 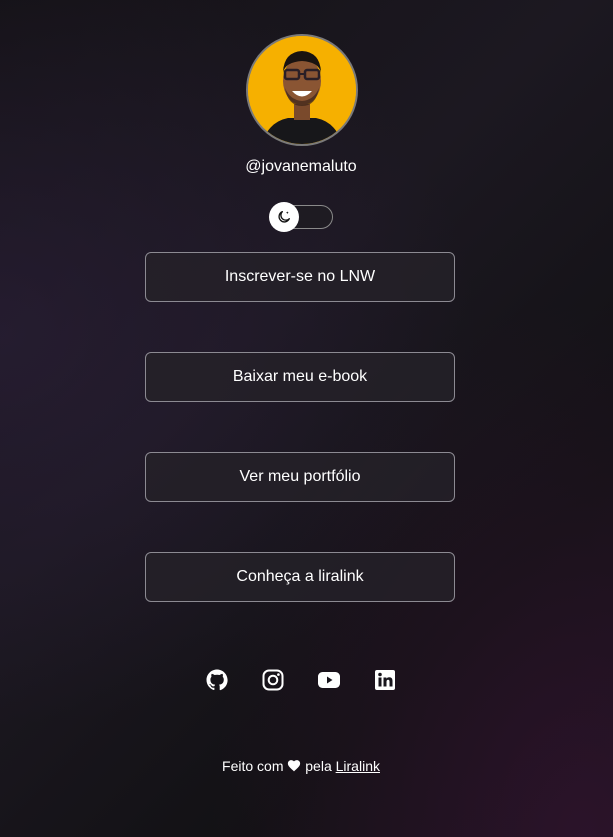 What do you see at coordinates (300, 477) in the screenshot?
I see `link-button-portfolio: Ver meu portfólio` at bounding box center [300, 477].